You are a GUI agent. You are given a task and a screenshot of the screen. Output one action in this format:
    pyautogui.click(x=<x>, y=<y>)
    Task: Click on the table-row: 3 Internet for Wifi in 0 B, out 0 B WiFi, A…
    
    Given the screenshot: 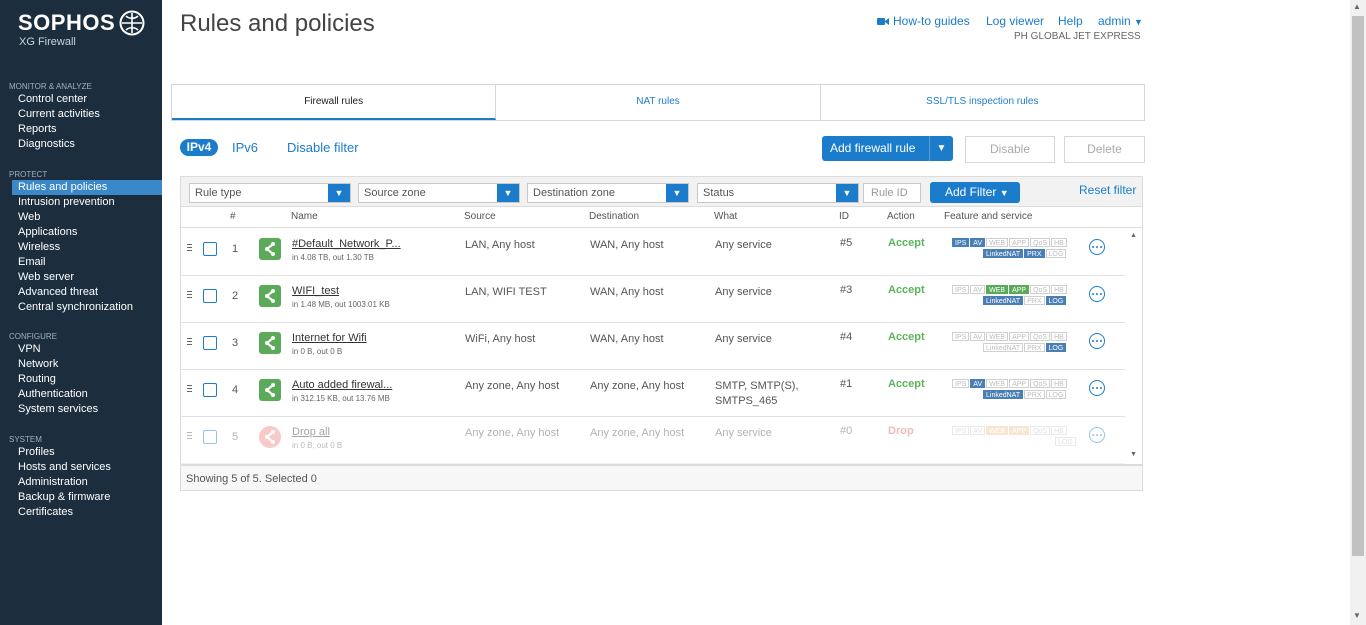 What is the action you would take?
    pyautogui.click(x=653, y=346)
    